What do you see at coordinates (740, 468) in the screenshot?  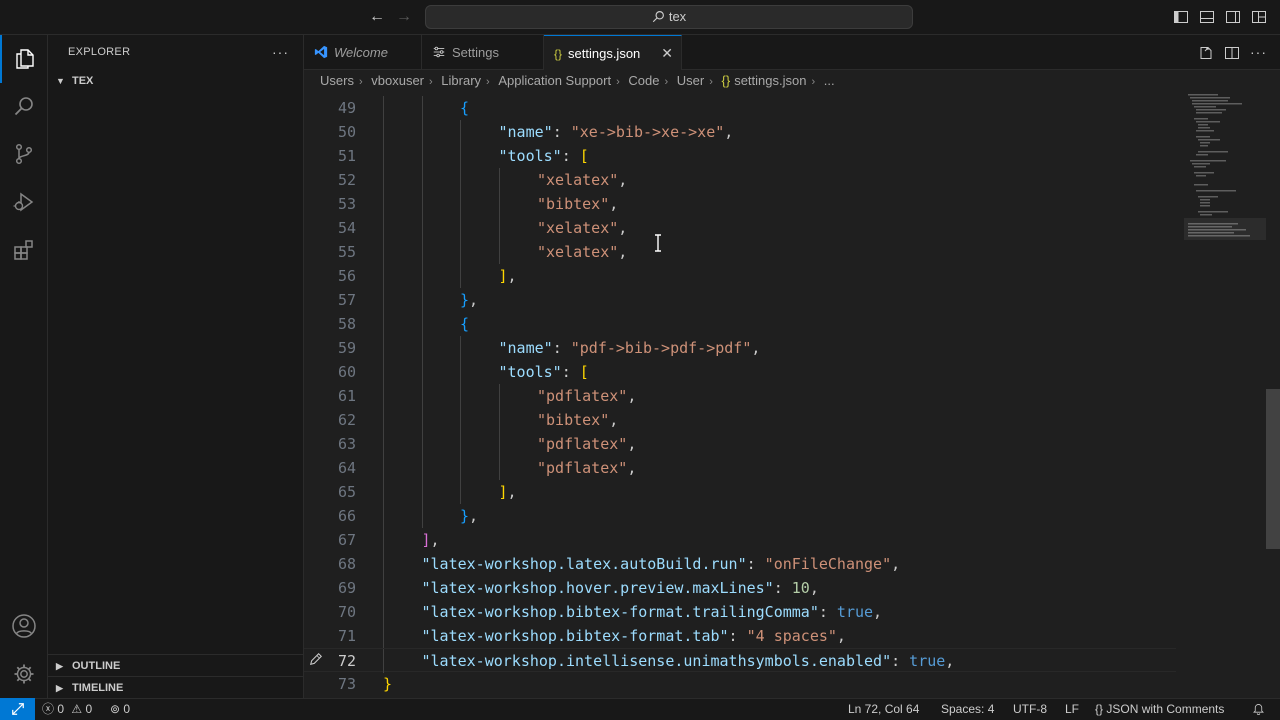 I see `code-line: 64 "pdflatex",` at bounding box center [740, 468].